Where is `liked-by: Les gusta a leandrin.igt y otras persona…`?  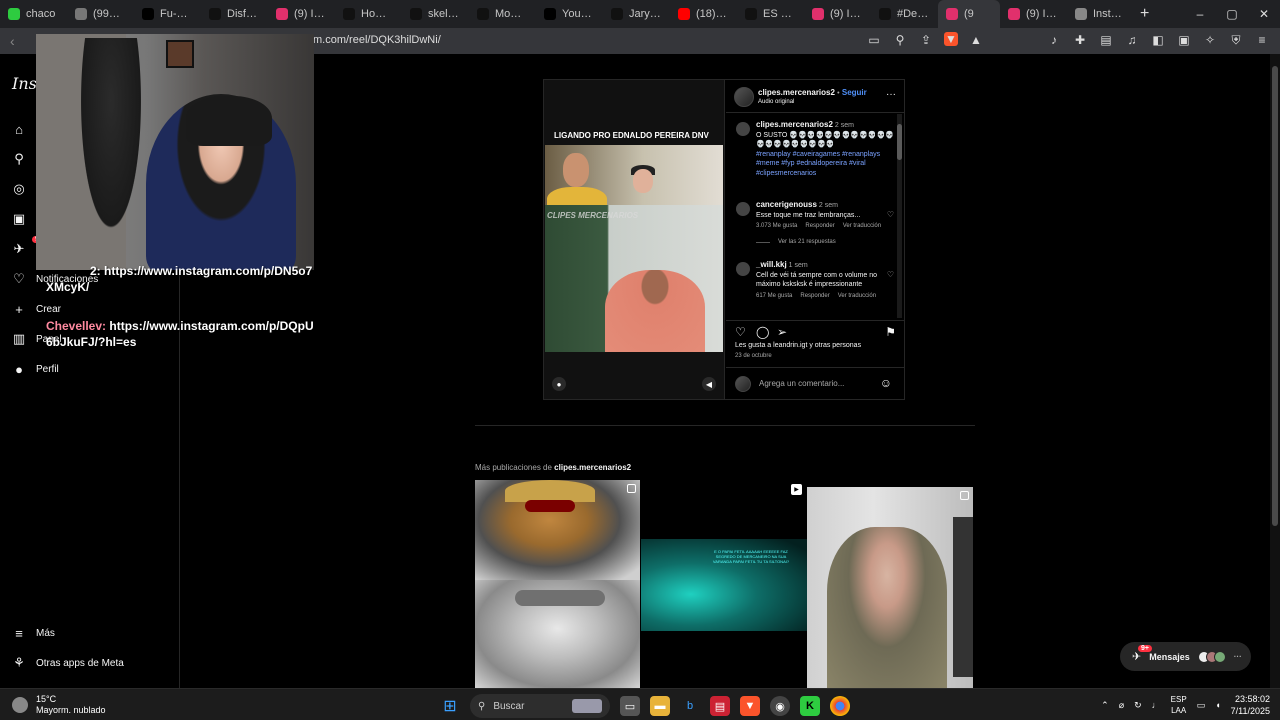 liked-by: Les gusta a leandrin.igt y otras persona… is located at coordinates (798, 345).